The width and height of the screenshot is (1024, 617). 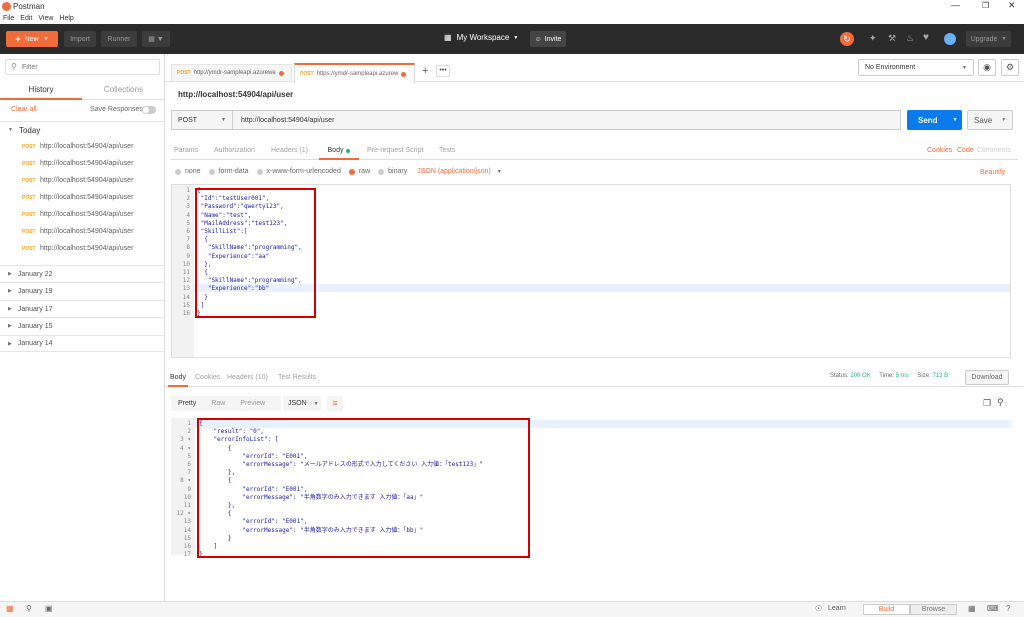 I want to click on url-input: http://localhost:54904/api/user, so click(x=567, y=120).